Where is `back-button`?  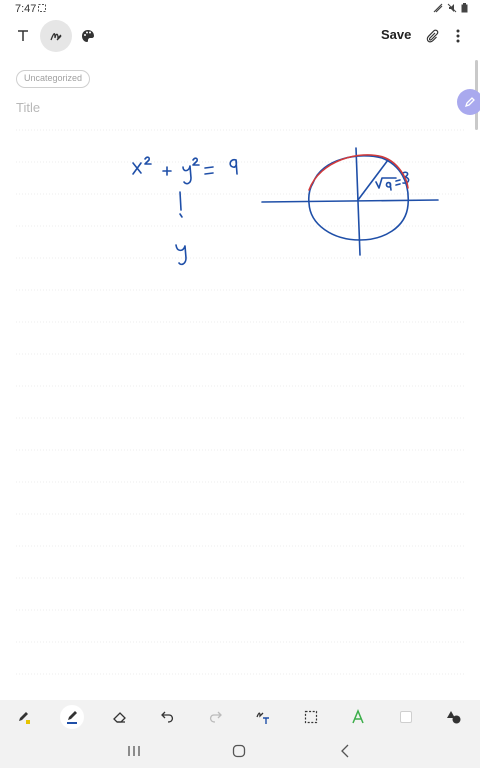 back-button is located at coordinates (345, 751).